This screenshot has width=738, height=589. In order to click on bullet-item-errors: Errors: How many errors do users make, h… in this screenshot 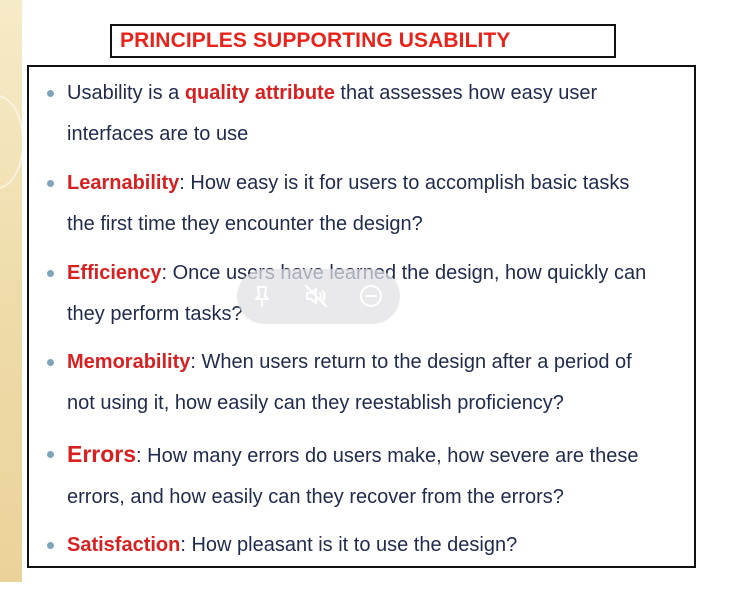, I will do `click(372, 476)`.